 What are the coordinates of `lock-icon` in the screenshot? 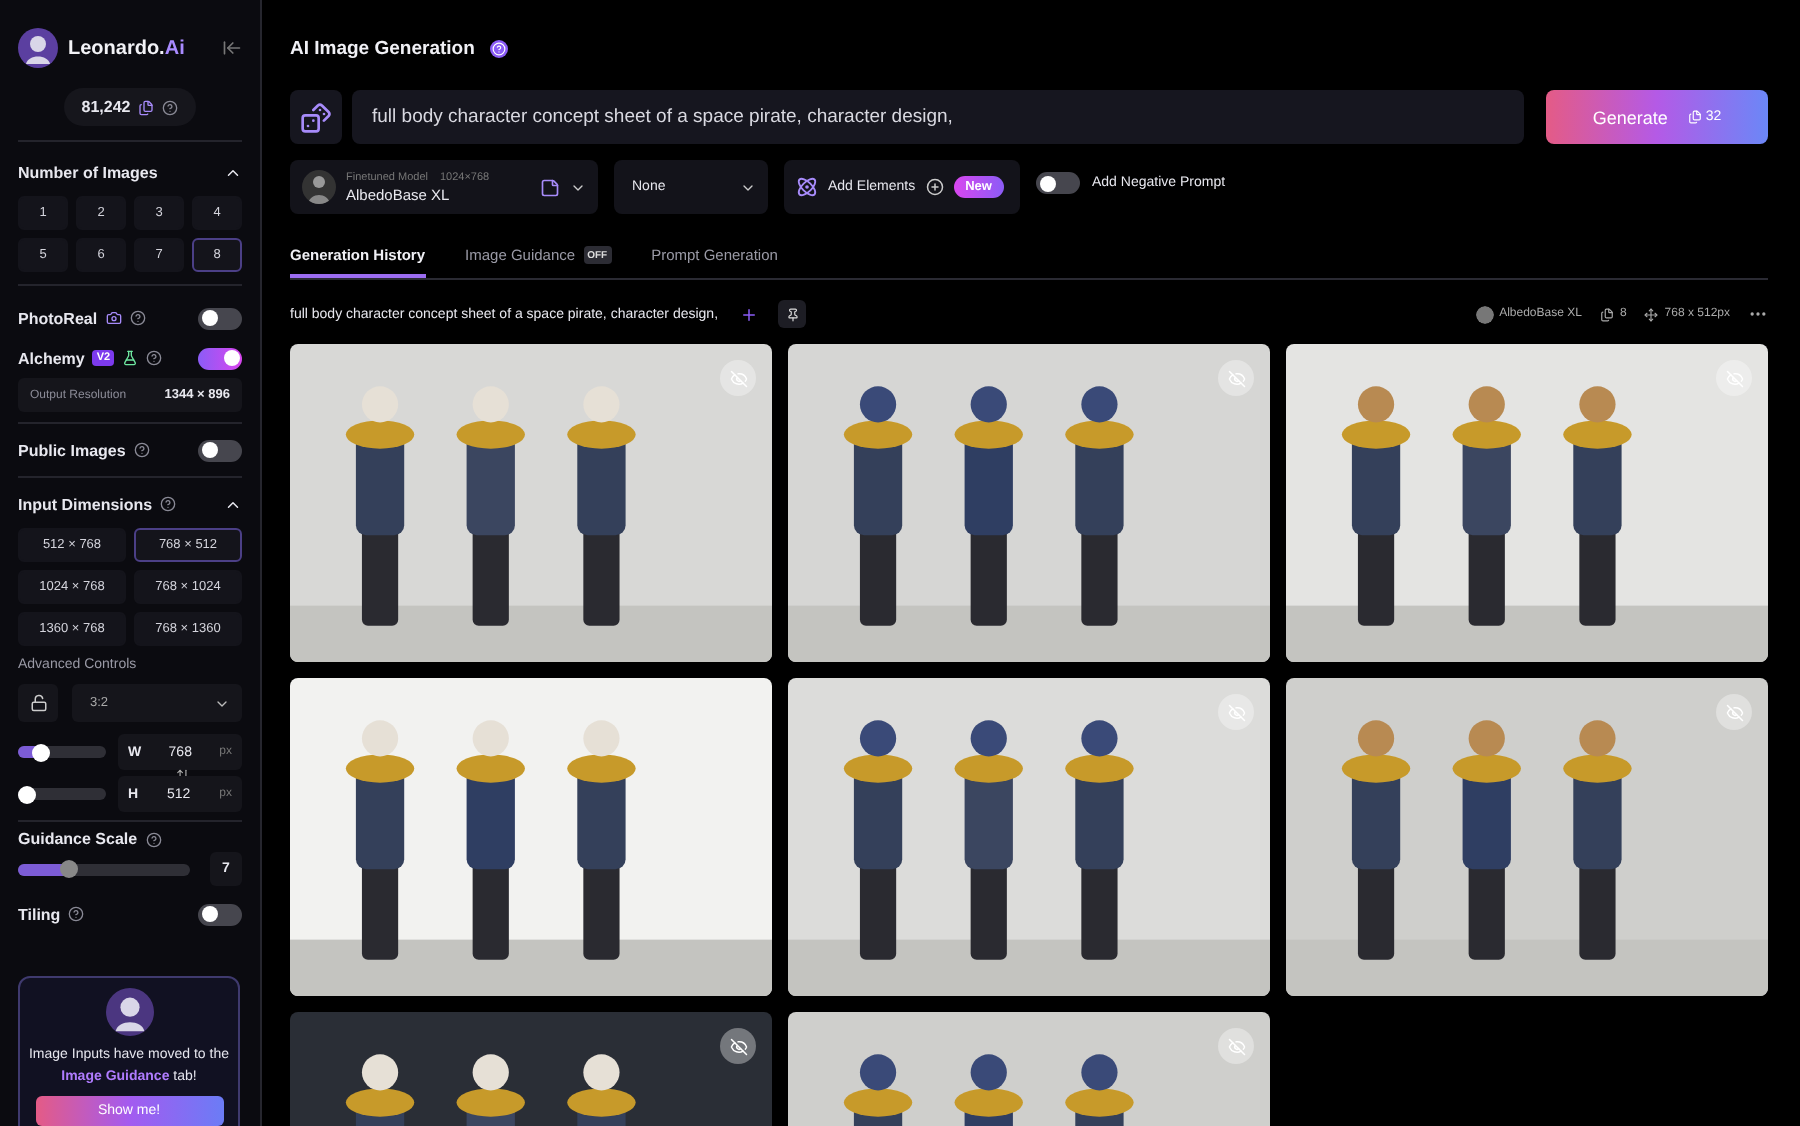 It's located at (38, 703).